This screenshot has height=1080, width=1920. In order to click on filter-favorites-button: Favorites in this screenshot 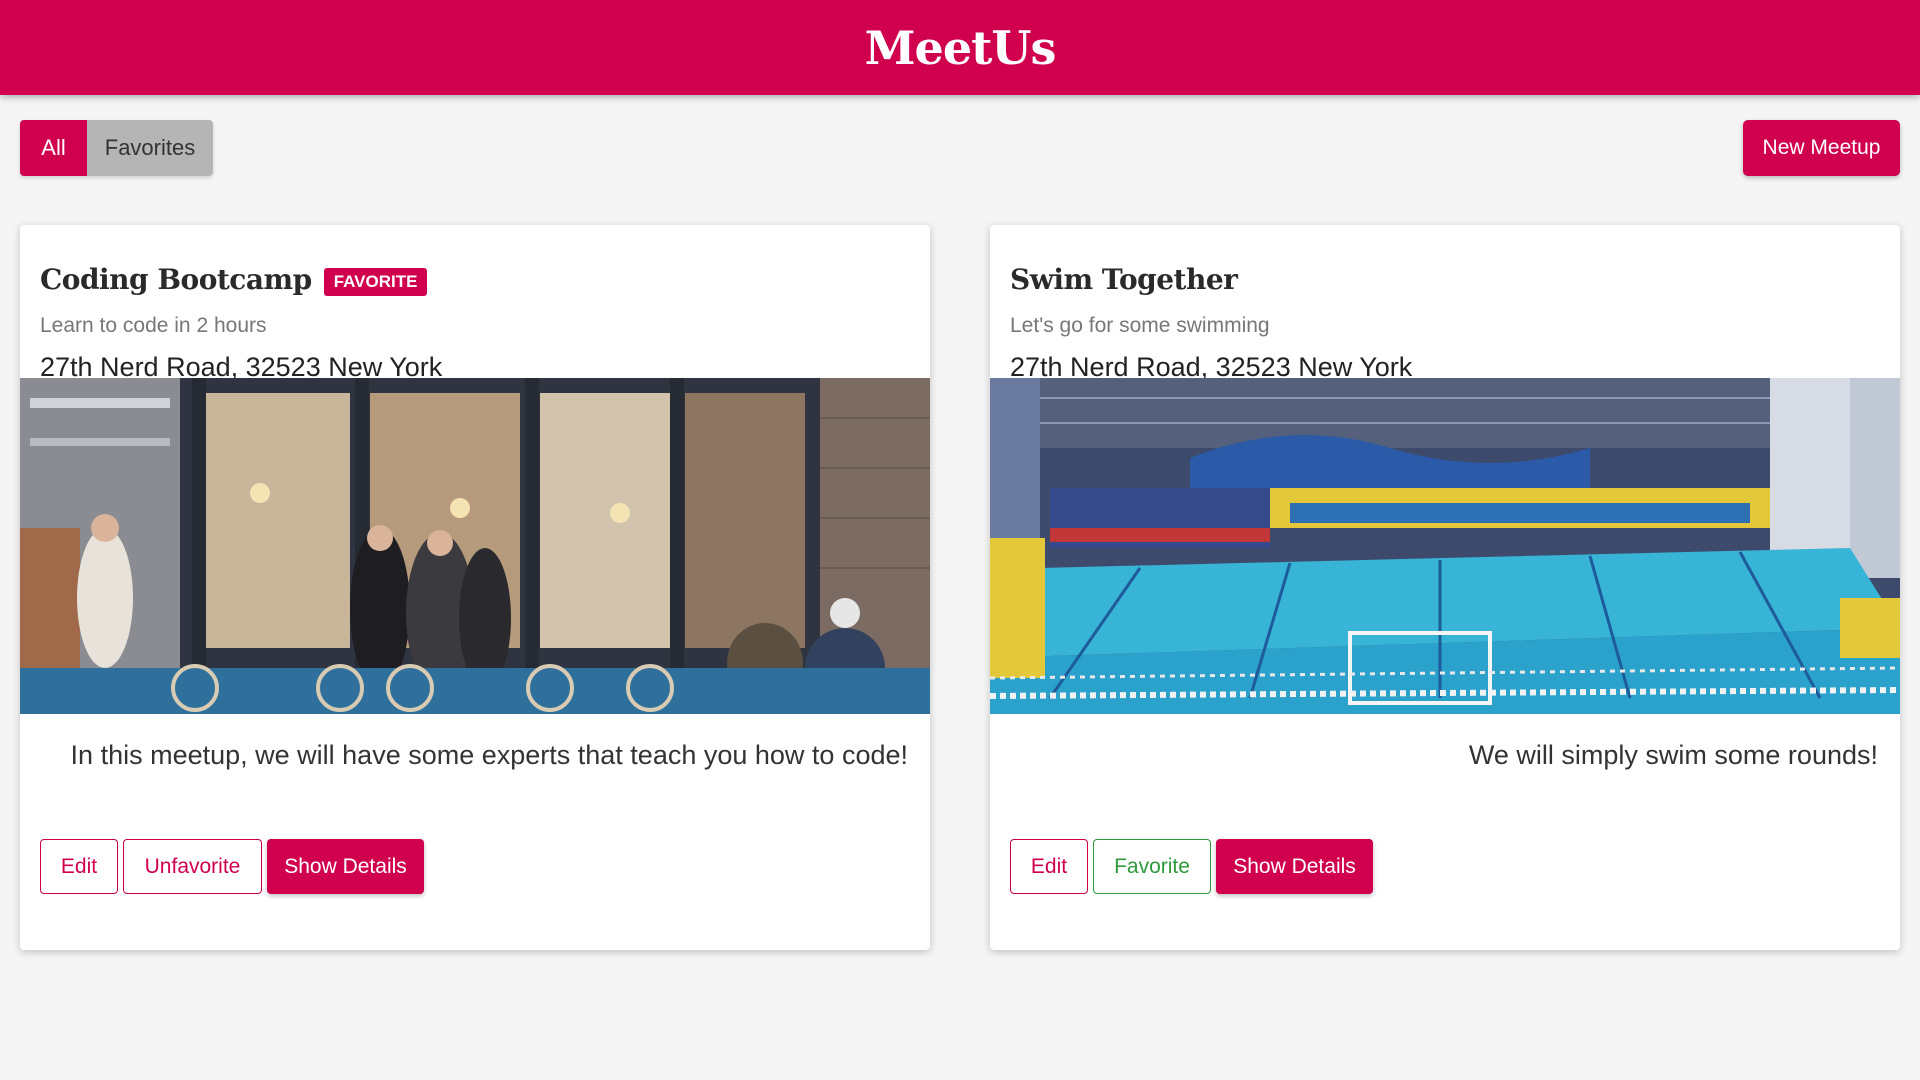, I will do `click(150, 148)`.